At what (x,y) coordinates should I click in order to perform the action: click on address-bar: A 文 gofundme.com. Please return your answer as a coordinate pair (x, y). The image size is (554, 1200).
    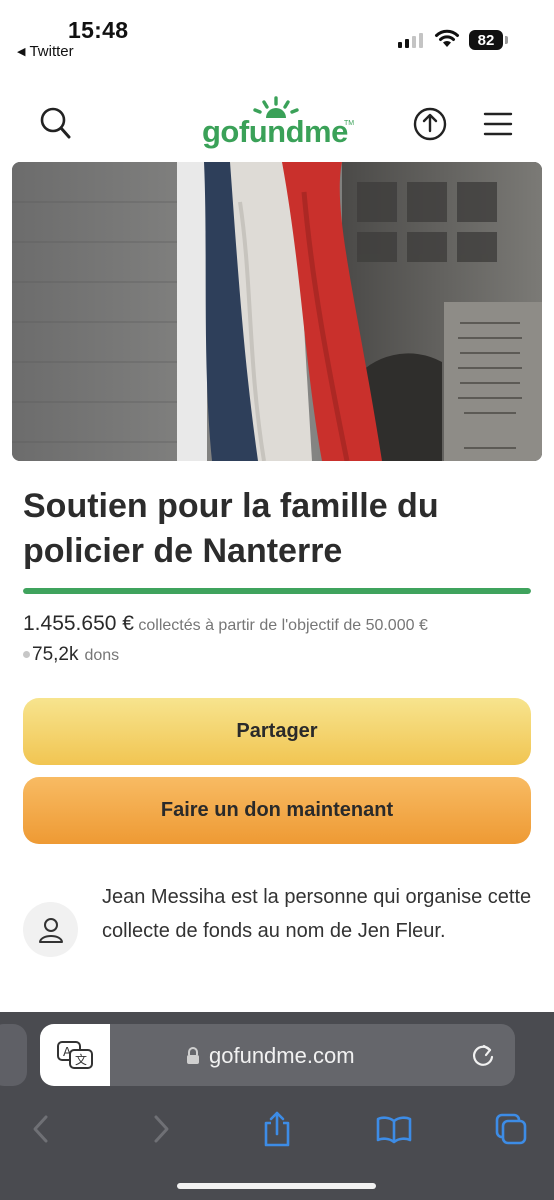
    Looking at the image, I should click on (277, 1055).